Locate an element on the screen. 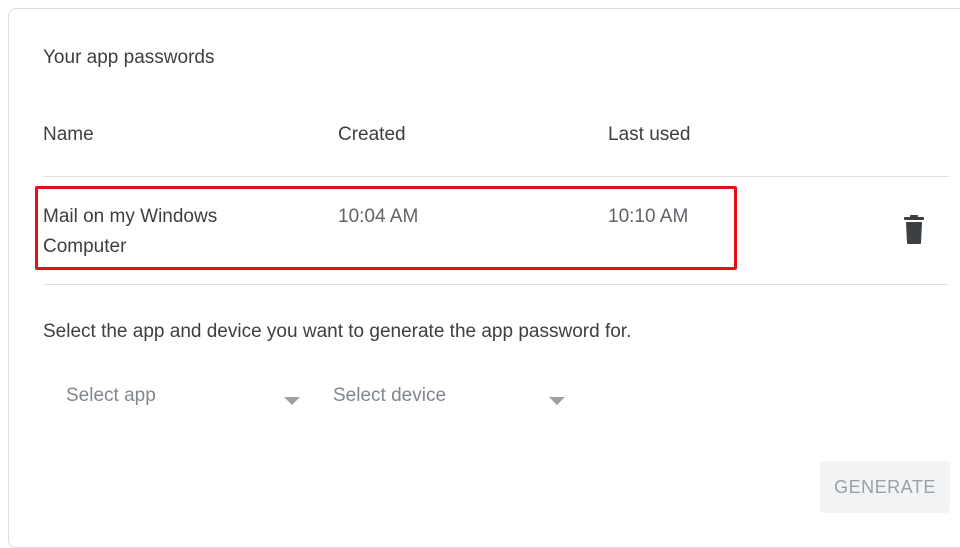 This screenshot has height=548, width=960. trash-icon-graphic is located at coordinates (914, 229).